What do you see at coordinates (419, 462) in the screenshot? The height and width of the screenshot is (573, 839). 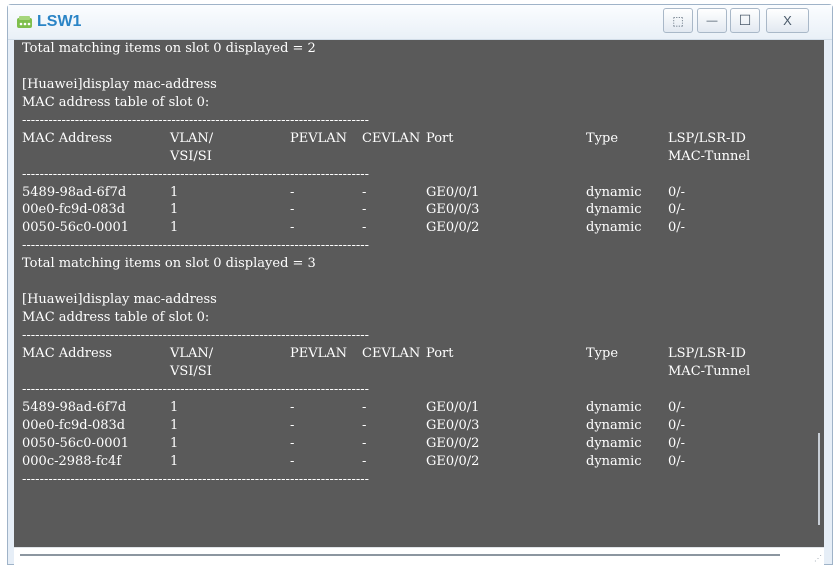 I see `table-row: 000c-2988-fc4f 1 - - GE0/0/2 dynamic 0/-` at bounding box center [419, 462].